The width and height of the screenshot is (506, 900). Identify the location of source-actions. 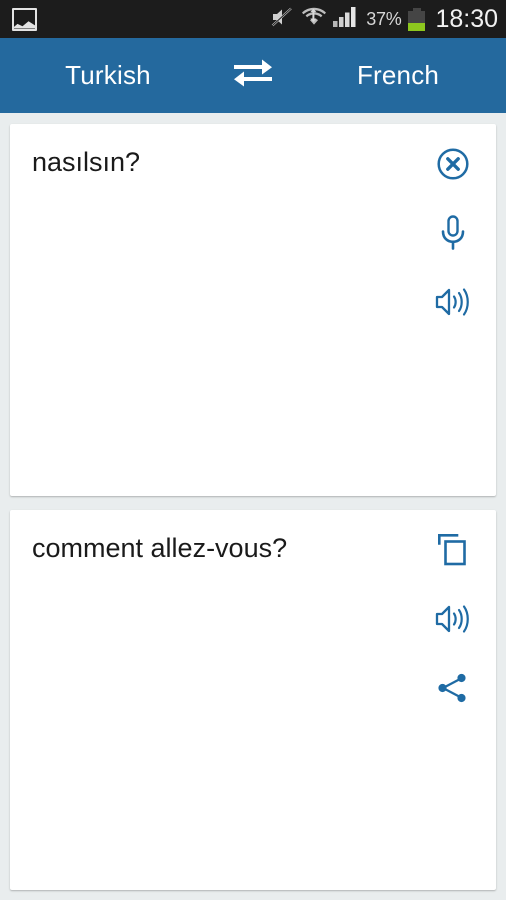
(453, 233).